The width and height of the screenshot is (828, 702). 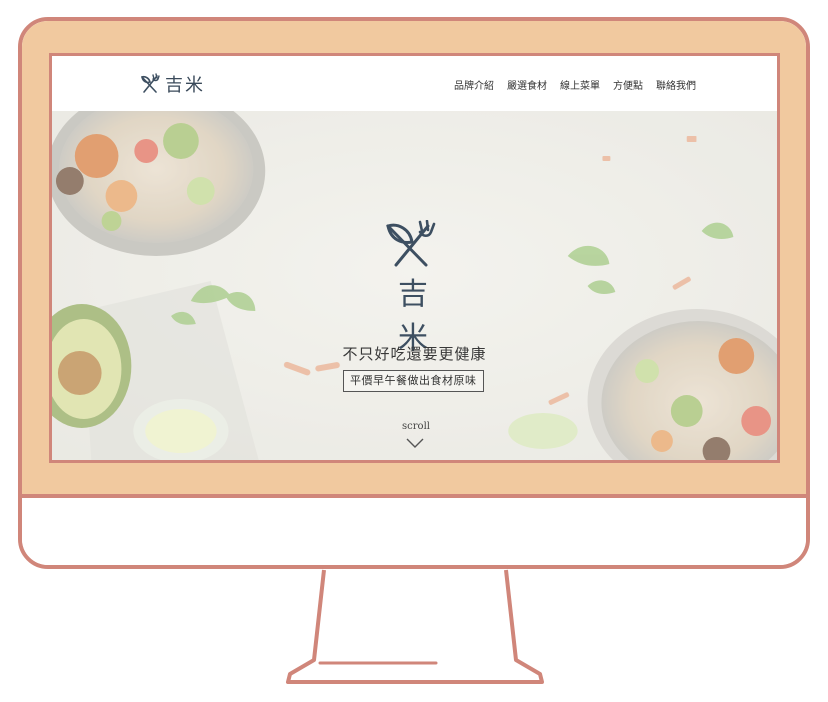 I want to click on chevron-down-icon, so click(x=415, y=443).